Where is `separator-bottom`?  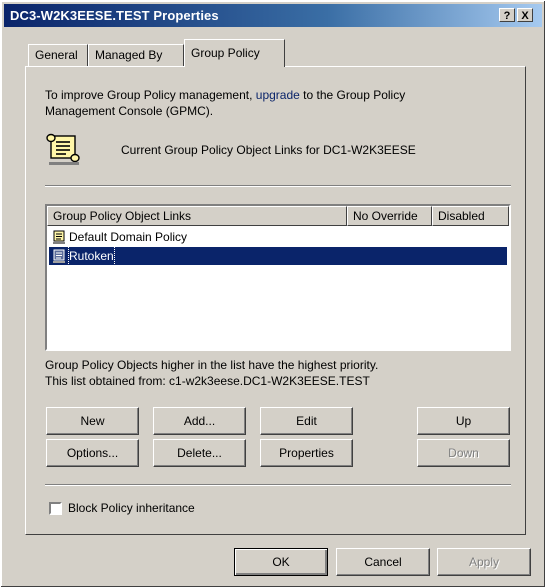
separator-bottom is located at coordinates (278, 485).